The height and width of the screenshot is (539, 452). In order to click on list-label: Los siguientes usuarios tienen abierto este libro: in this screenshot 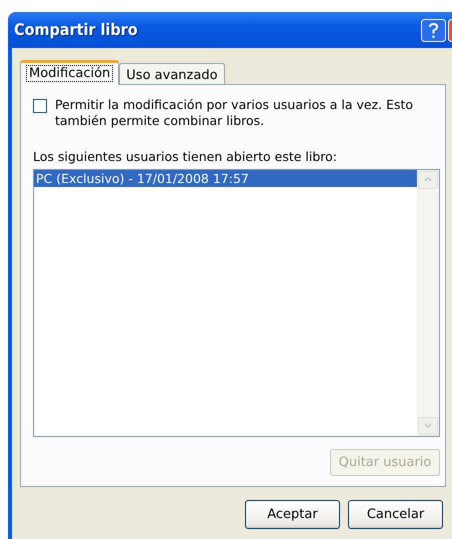, I will do `click(185, 157)`.